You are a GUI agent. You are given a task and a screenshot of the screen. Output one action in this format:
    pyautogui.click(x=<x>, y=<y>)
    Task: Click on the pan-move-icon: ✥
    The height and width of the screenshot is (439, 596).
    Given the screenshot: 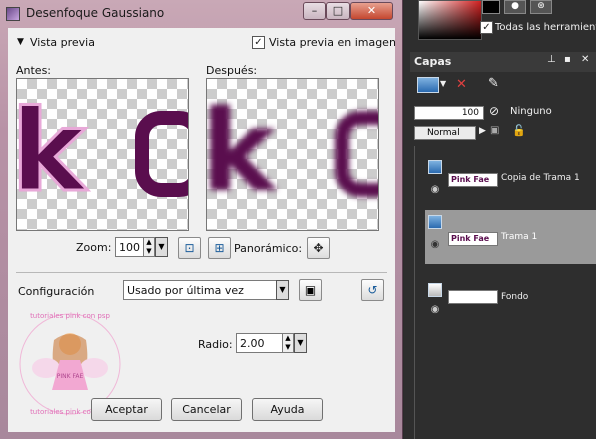 What is the action you would take?
    pyautogui.click(x=318, y=248)
    